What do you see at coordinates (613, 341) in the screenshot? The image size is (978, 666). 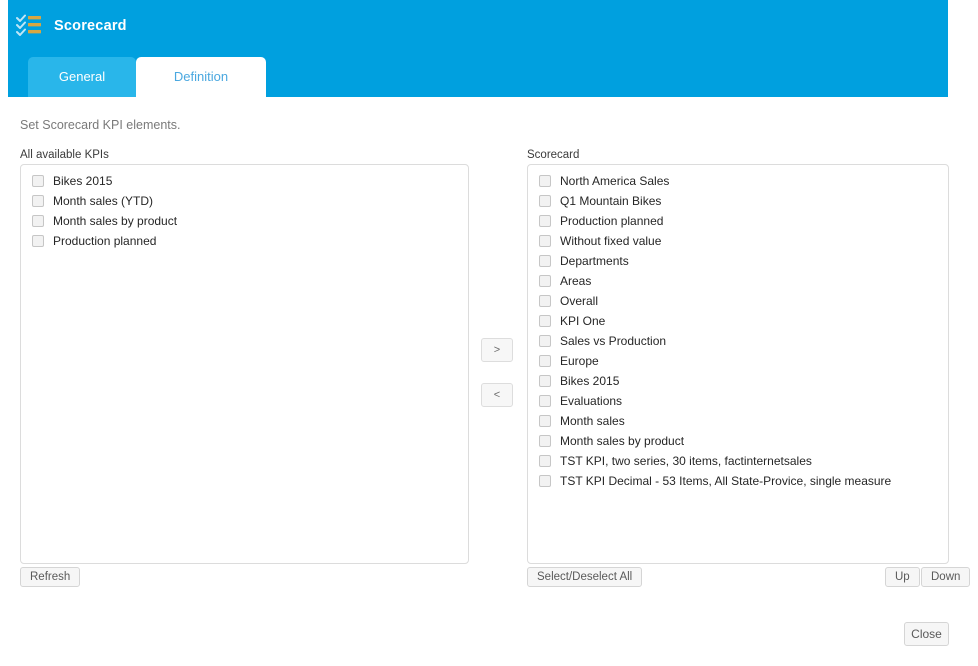 I see `list-item-label: Sales vs Production` at bounding box center [613, 341].